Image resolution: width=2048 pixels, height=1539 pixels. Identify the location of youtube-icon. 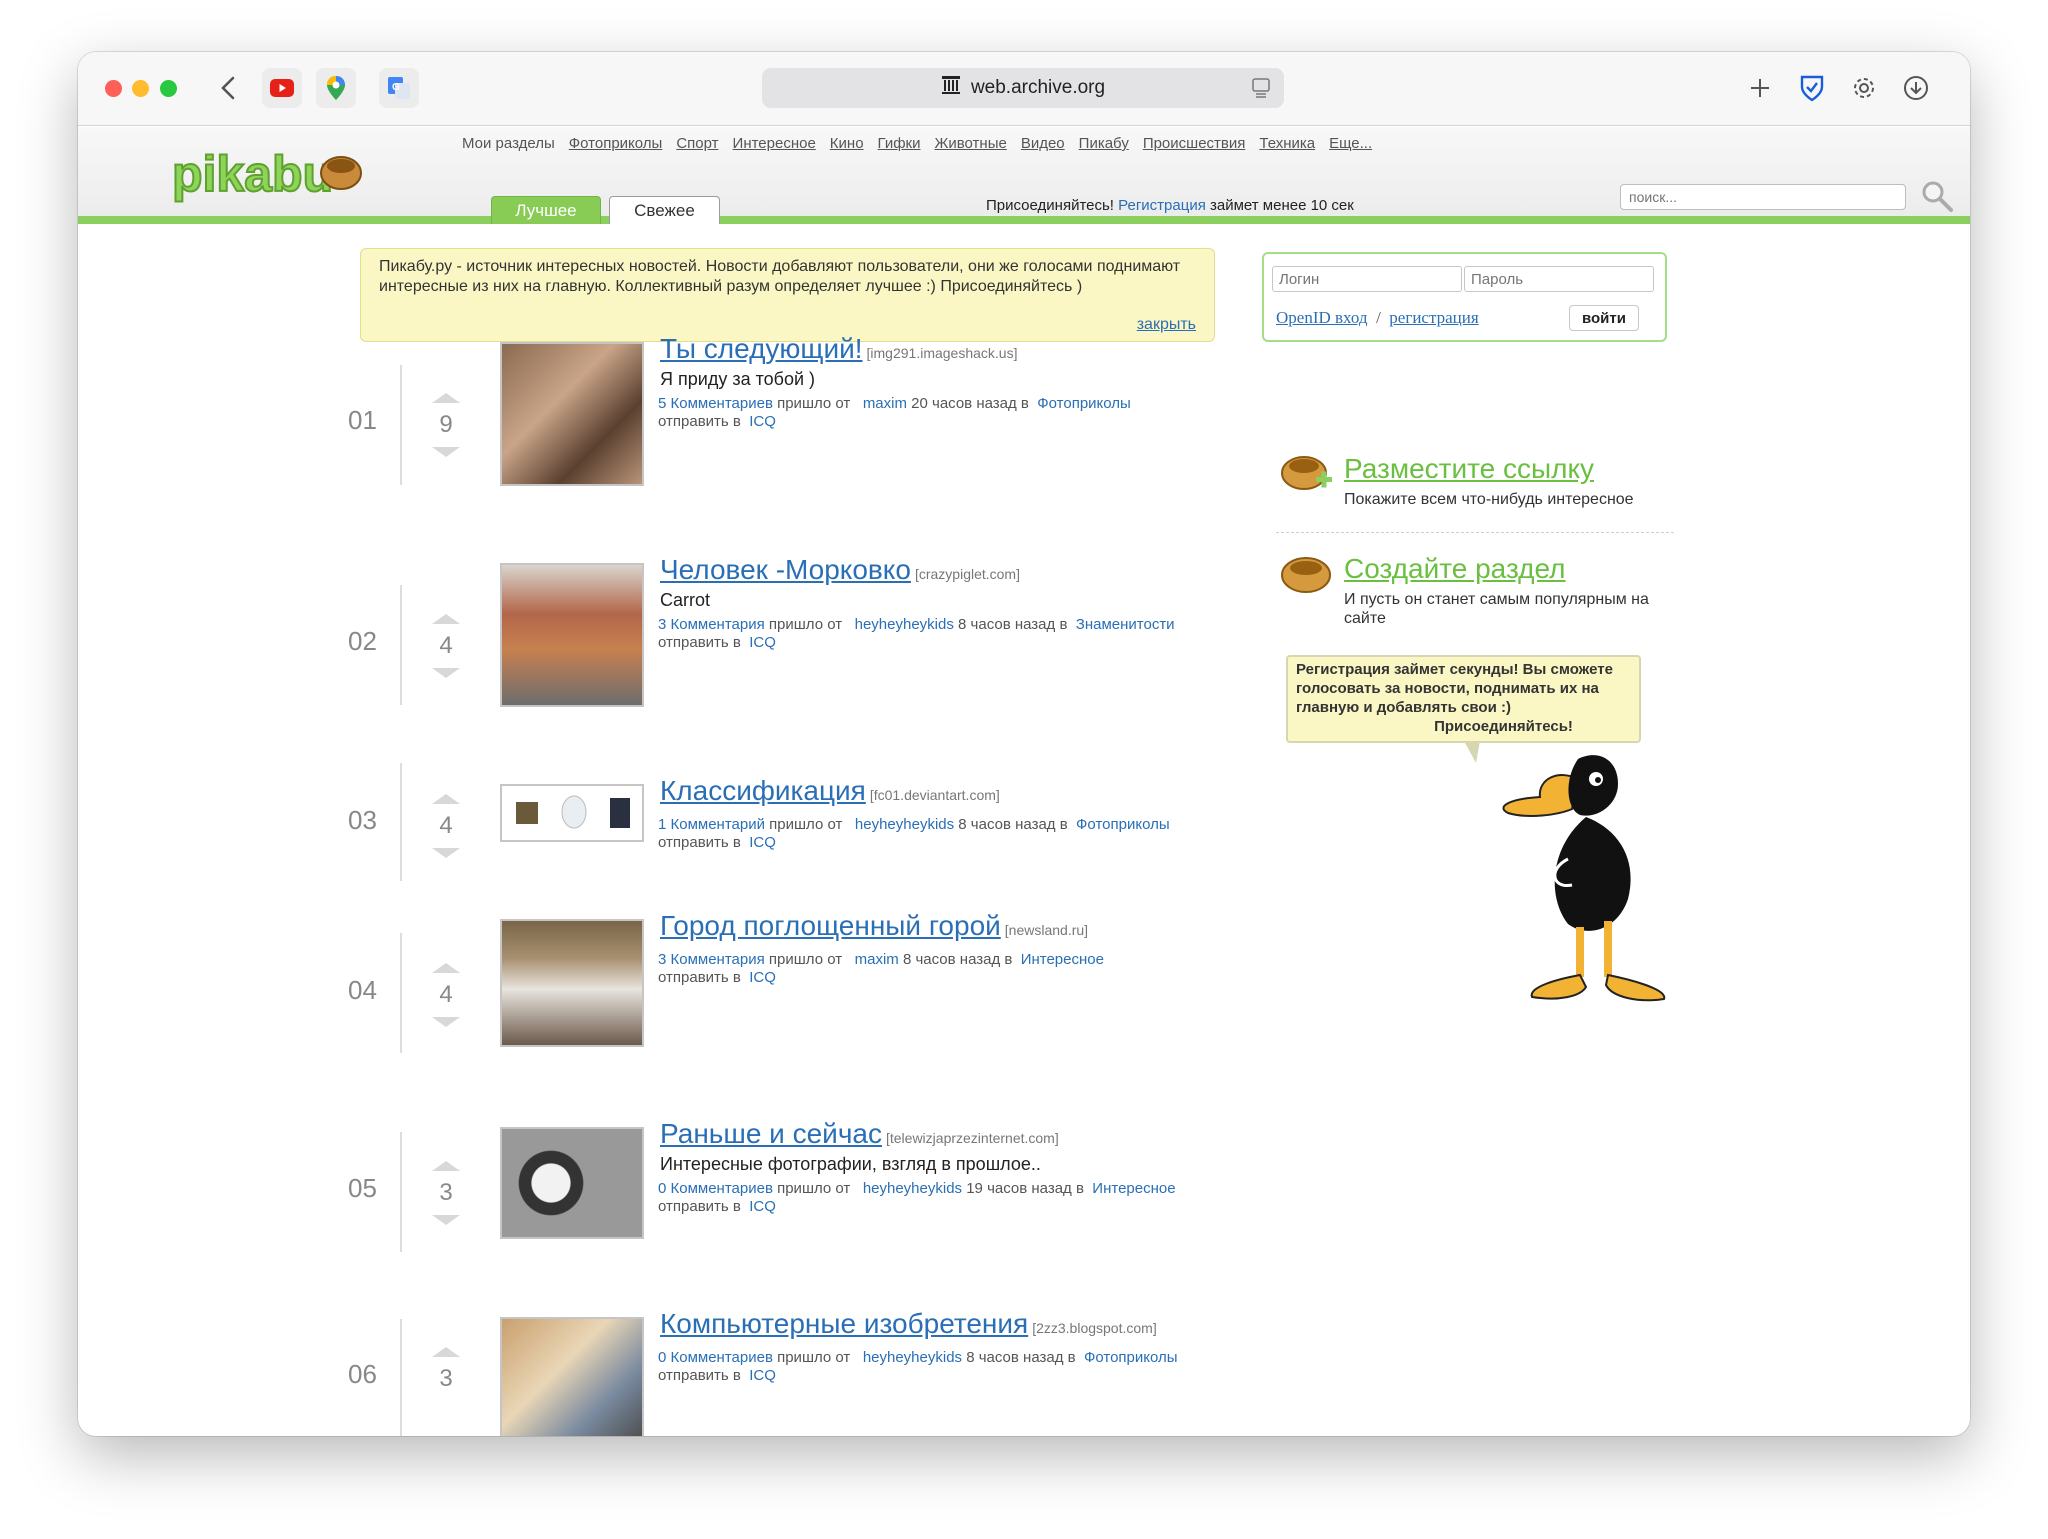
(282, 88).